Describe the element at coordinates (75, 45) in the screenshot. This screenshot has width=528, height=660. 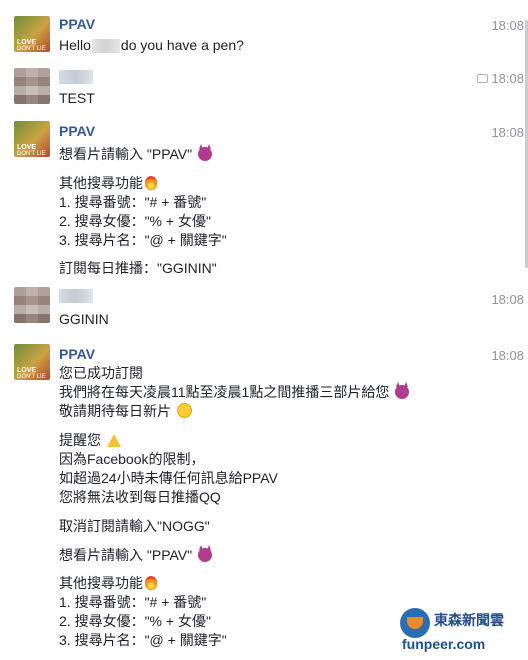
I see `text-part: Hello` at that location.